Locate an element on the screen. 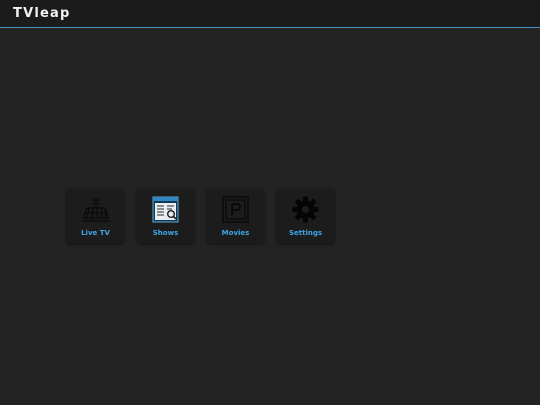 The height and width of the screenshot is (405, 540). parking-sign-icon is located at coordinates (235, 209).